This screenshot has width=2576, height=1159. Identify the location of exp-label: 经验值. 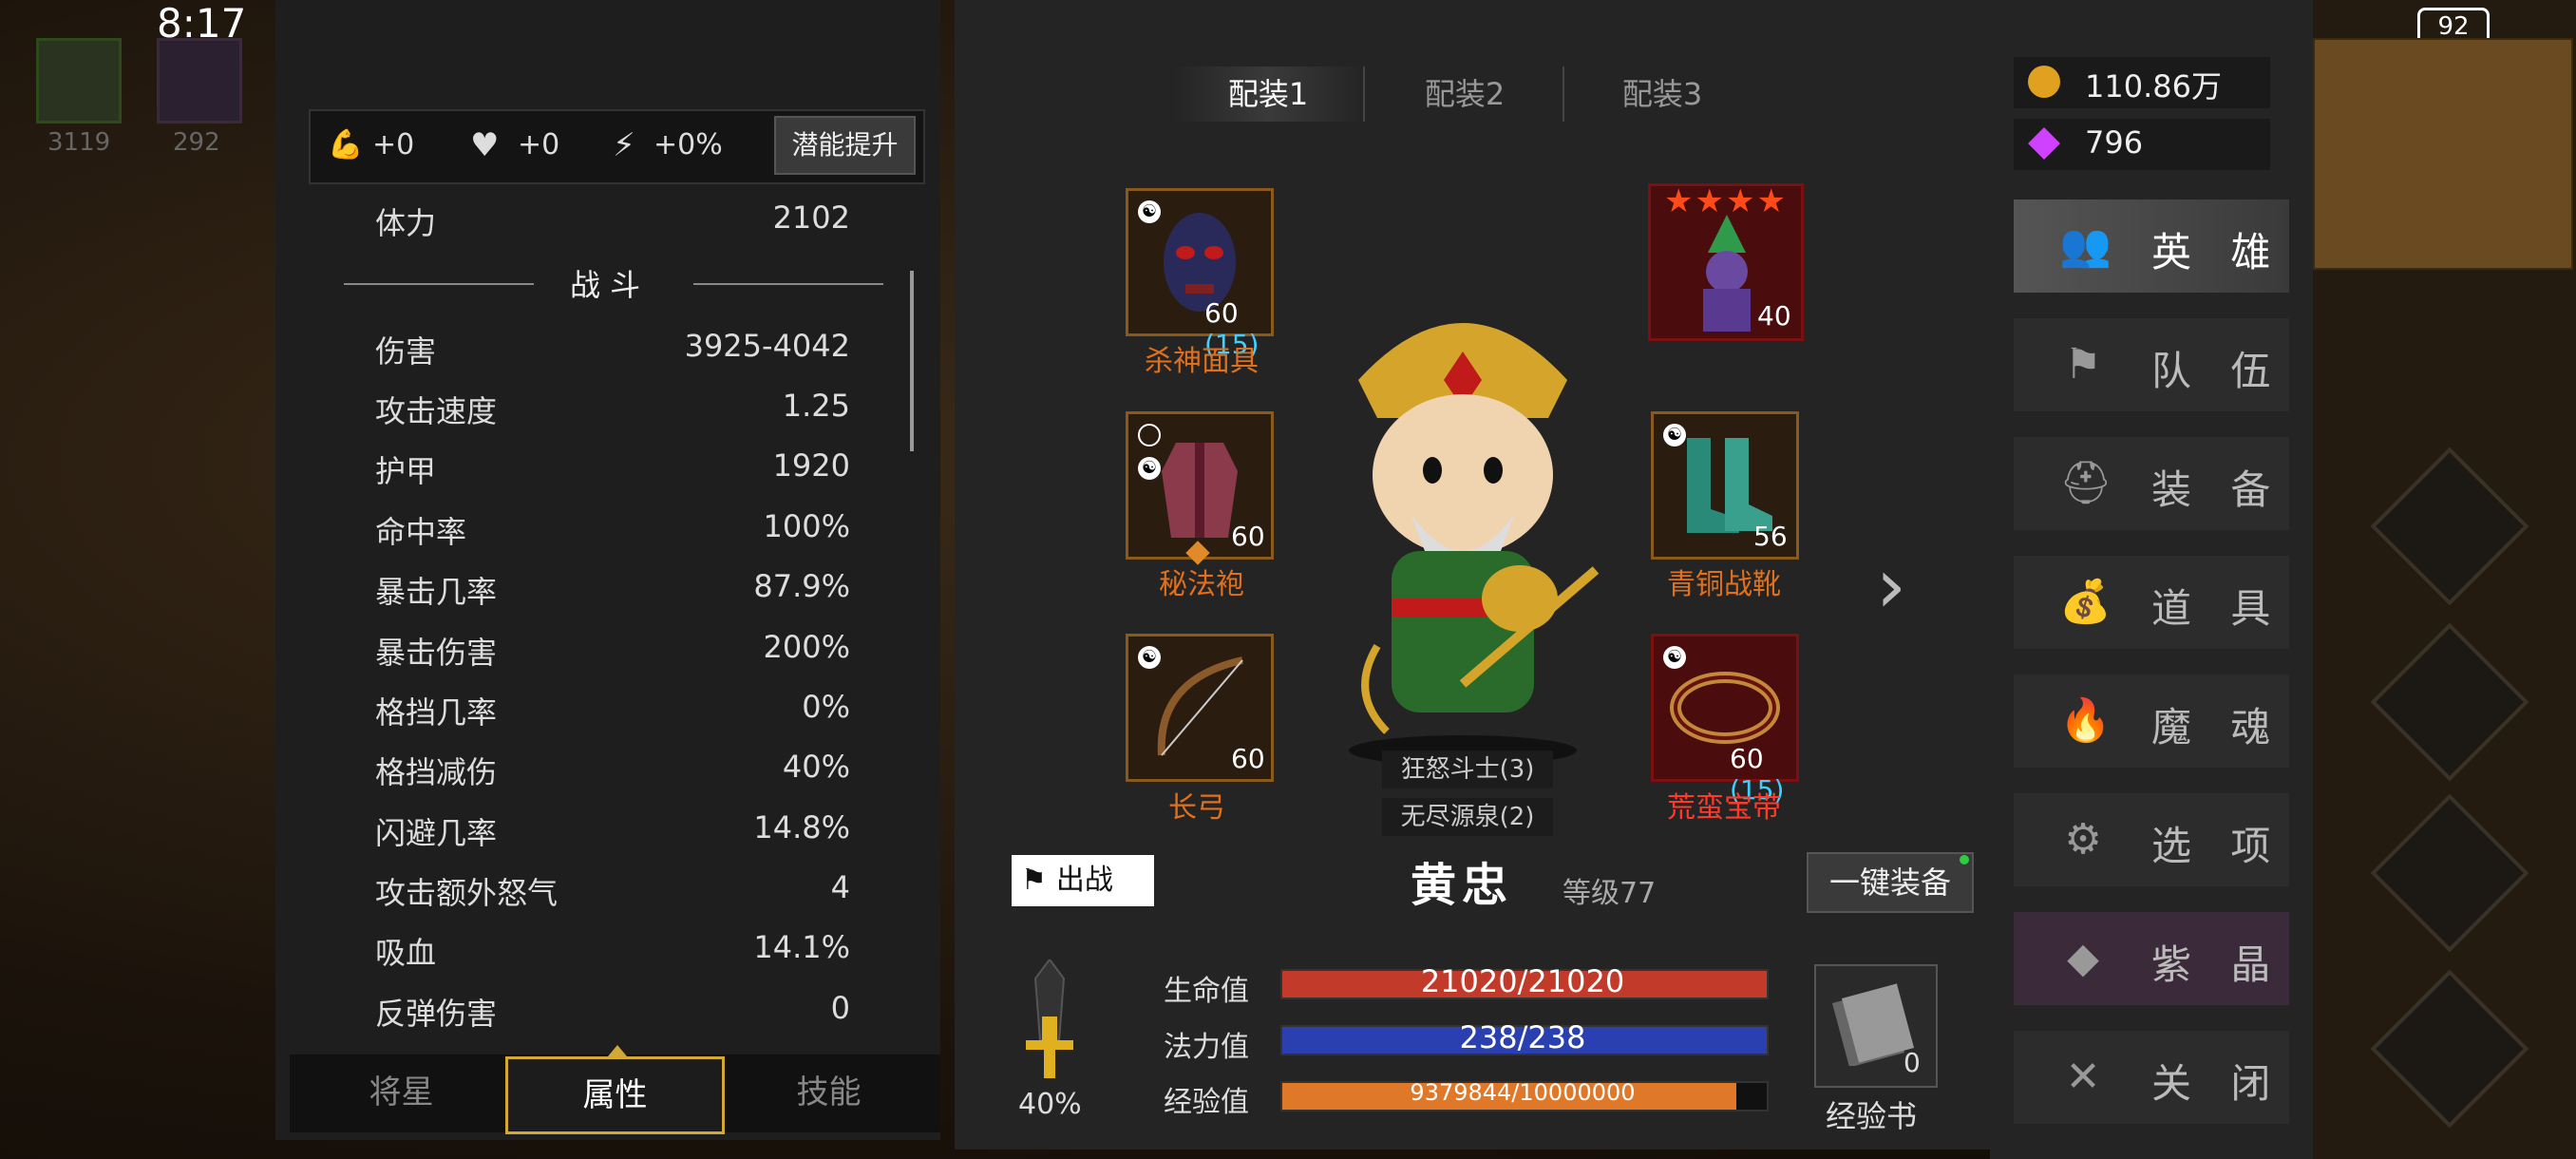
(1206, 1102).